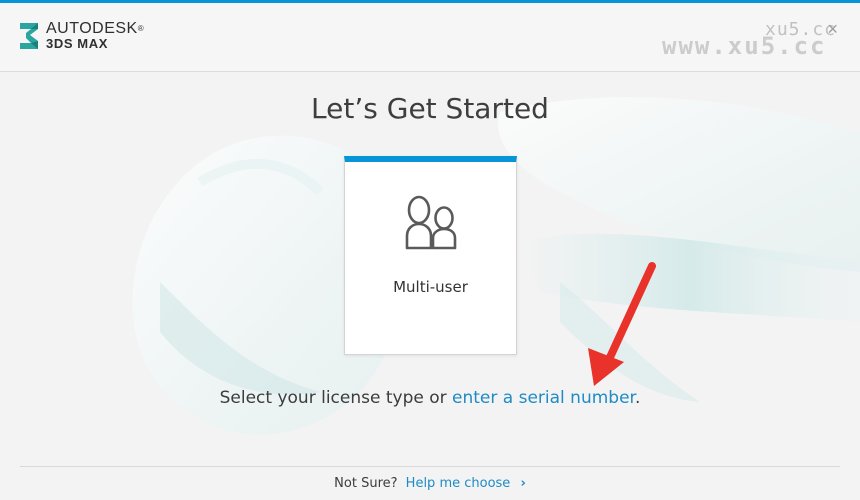  Describe the element at coordinates (430, 466) in the screenshot. I see `footer-divider` at that location.